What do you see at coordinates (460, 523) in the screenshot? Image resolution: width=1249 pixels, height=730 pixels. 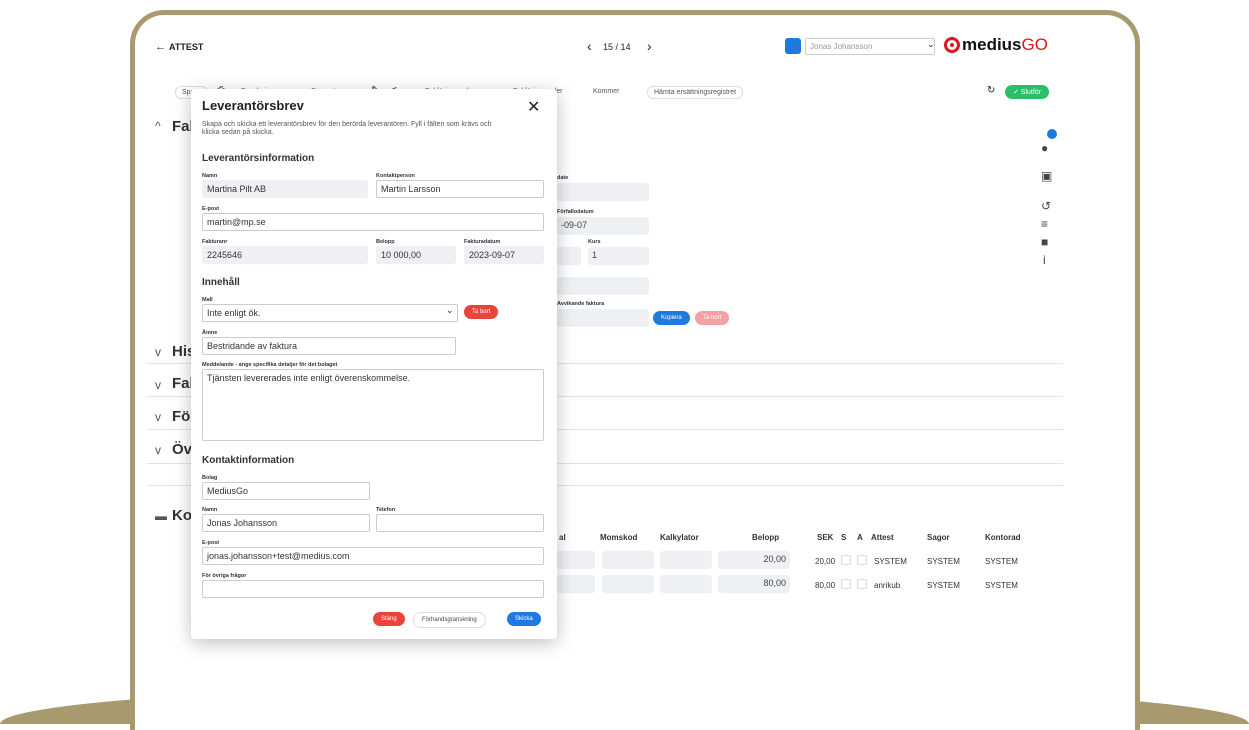 I see `phone-input` at bounding box center [460, 523].